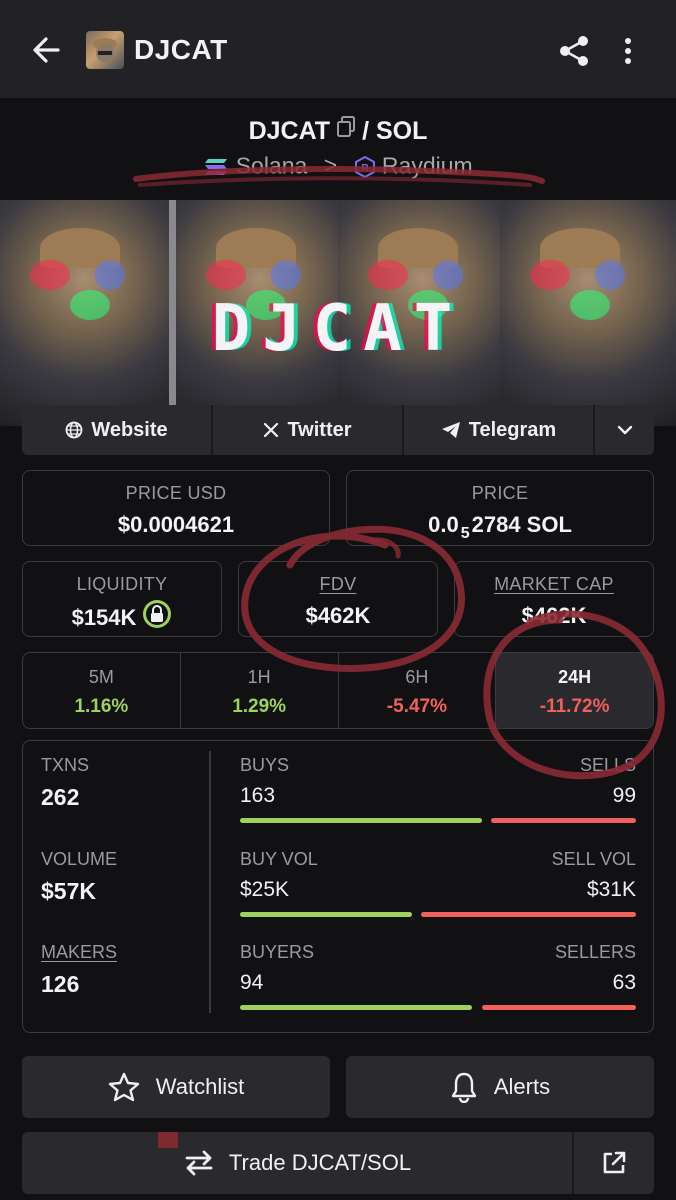  Describe the element at coordinates (319, 429) in the screenshot. I see `twitter-link-label: Twitter` at that location.